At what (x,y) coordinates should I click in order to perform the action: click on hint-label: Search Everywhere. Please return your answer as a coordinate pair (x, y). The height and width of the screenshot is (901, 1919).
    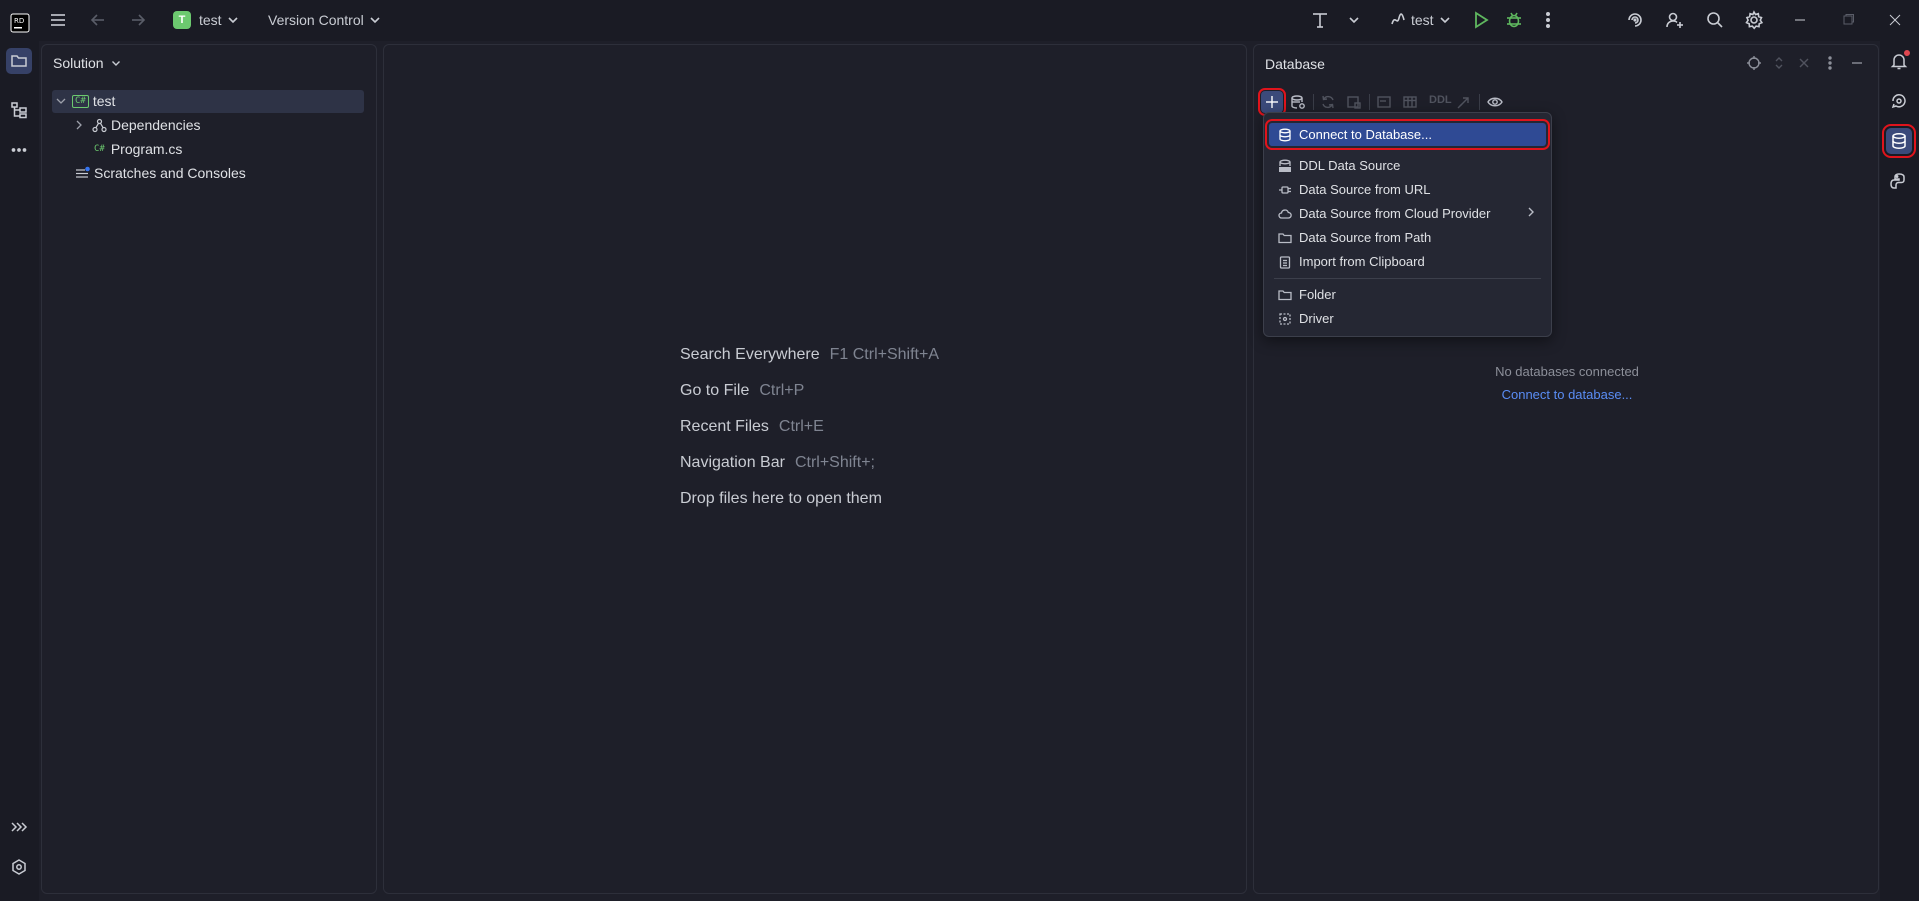
    Looking at the image, I should click on (750, 354).